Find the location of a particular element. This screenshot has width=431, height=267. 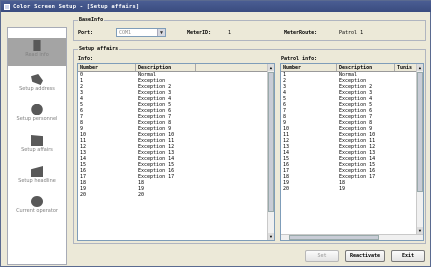

table-cell: 19 is located at coordinates (342, 189).